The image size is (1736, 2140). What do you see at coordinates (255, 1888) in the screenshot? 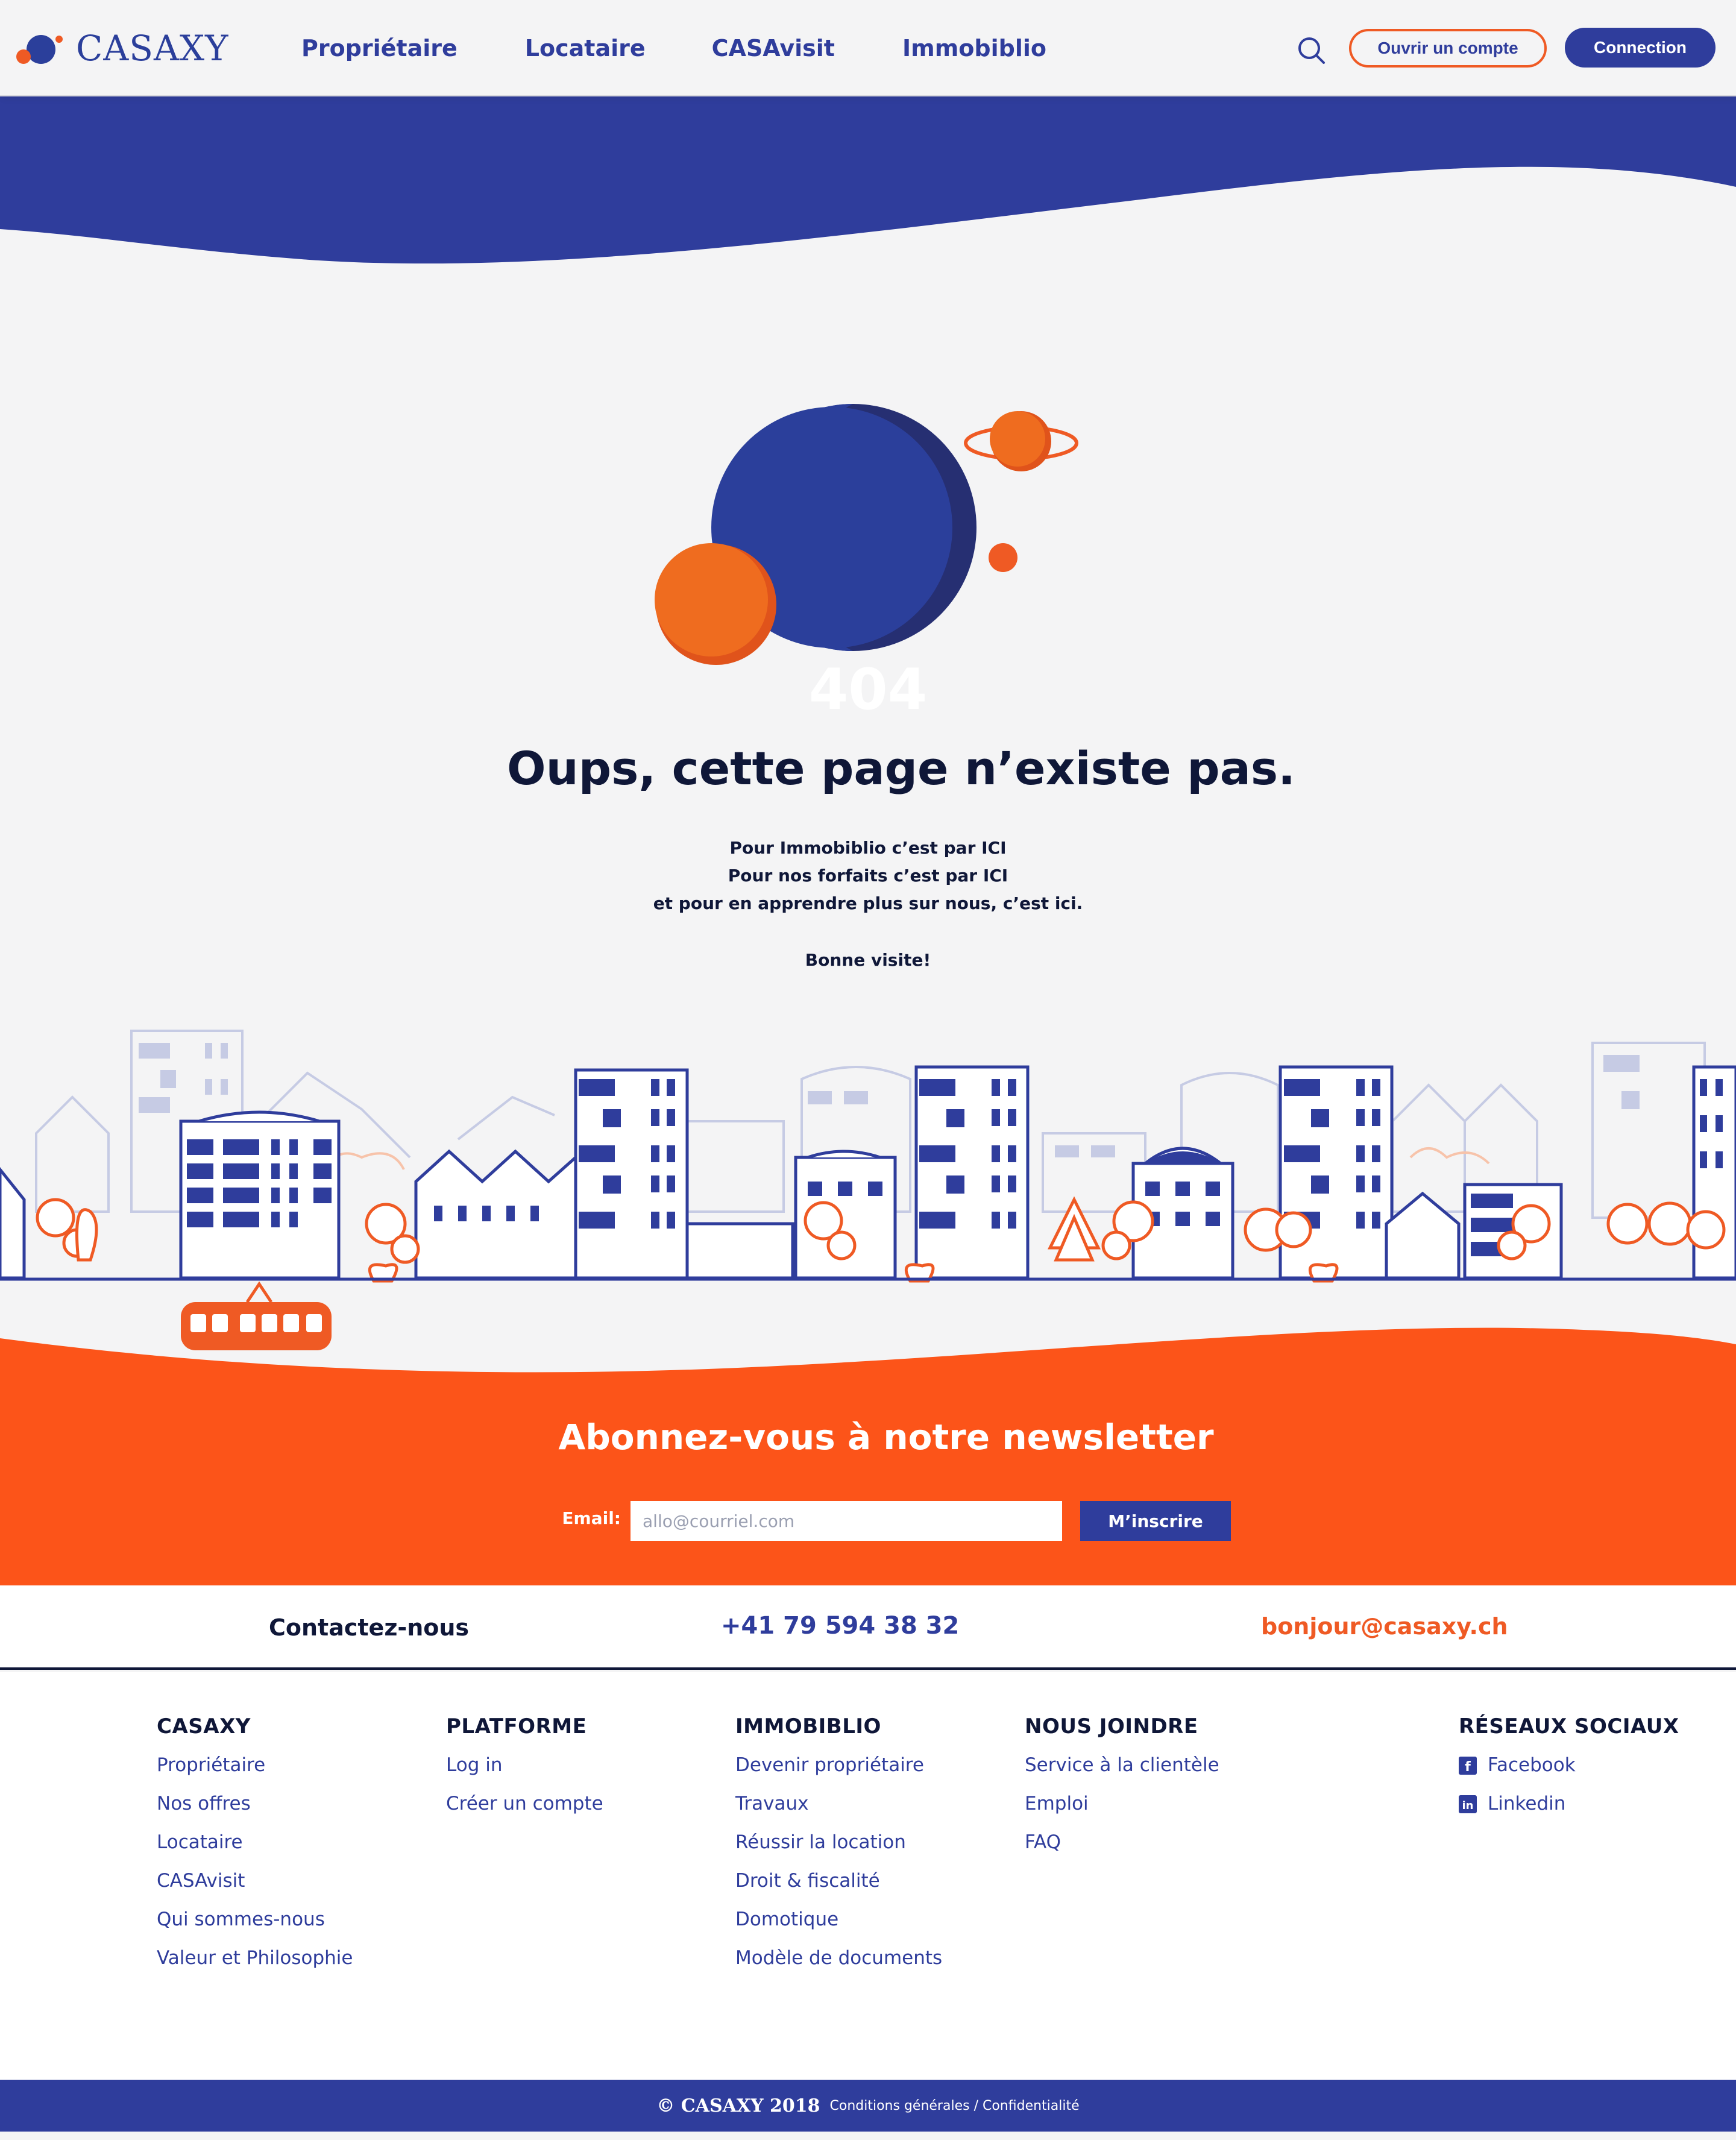
I see `footer-link: CASAvisit` at bounding box center [255, 1888].